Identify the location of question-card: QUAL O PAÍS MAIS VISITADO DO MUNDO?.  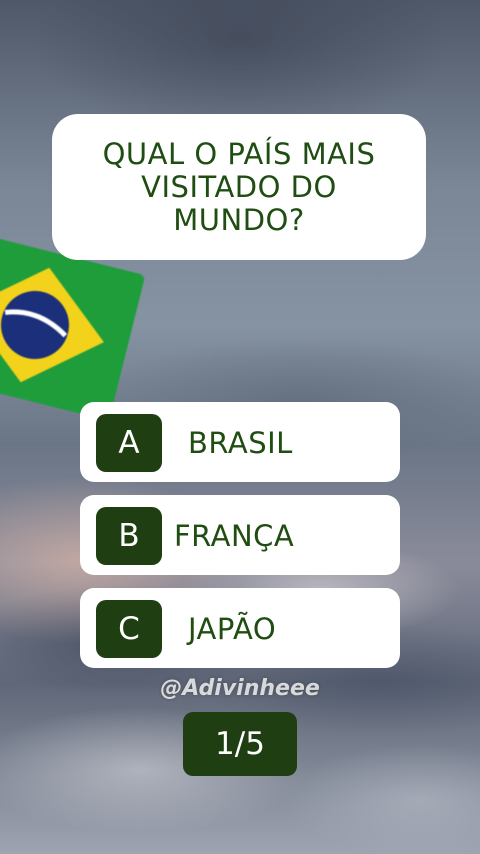
(239, 187).